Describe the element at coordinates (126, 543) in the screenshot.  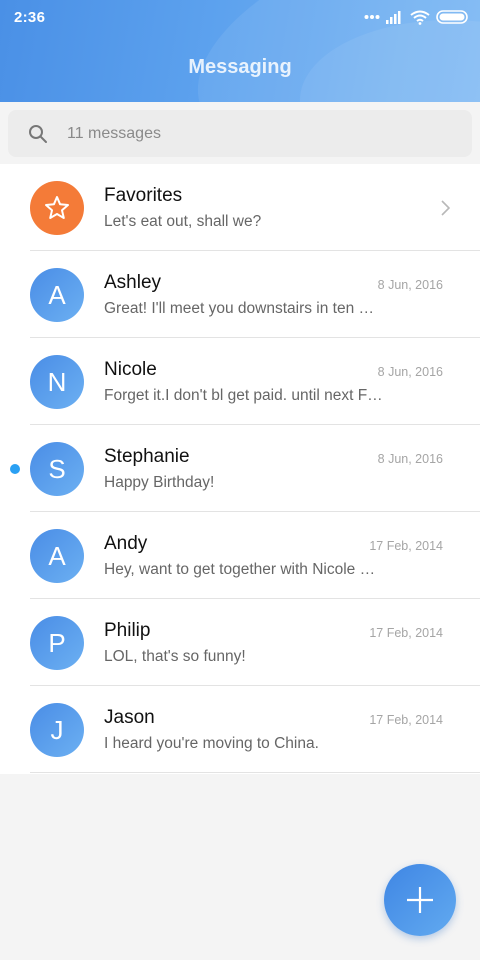
I see `contact-name: Andy` at that location.